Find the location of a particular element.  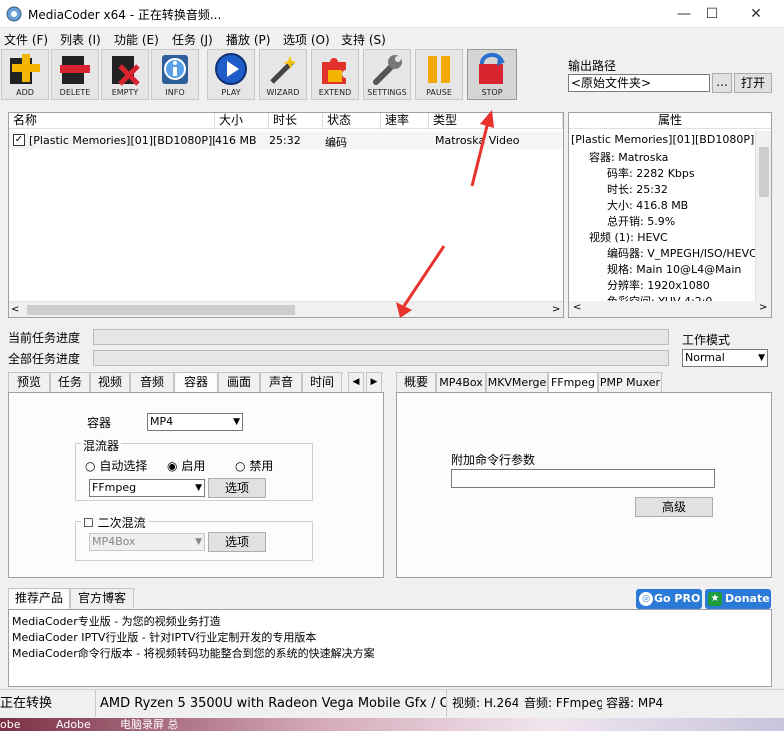

gopro-button: ◎ Go PRO is located at coordinates (669, 599).